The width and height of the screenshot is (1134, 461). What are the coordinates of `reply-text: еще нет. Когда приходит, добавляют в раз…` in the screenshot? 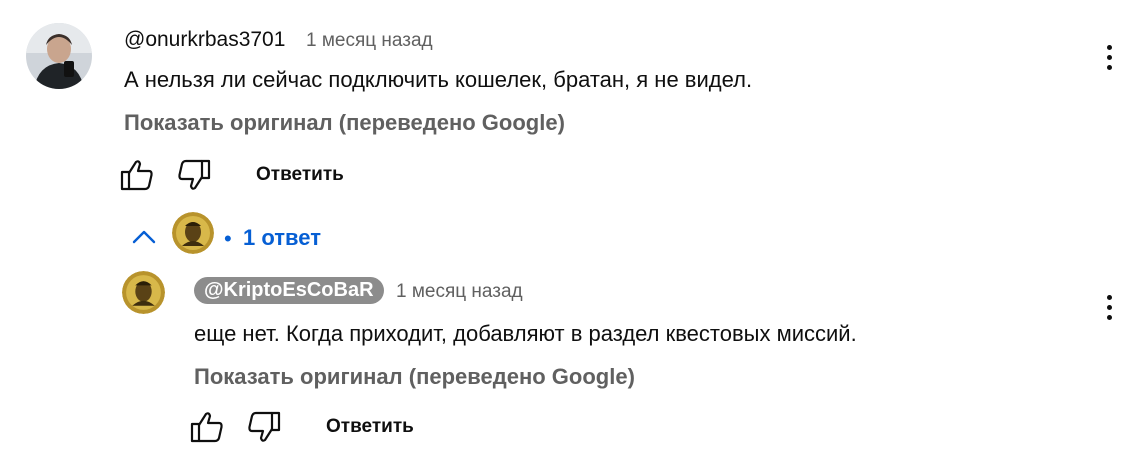 It's located at (525, 333).